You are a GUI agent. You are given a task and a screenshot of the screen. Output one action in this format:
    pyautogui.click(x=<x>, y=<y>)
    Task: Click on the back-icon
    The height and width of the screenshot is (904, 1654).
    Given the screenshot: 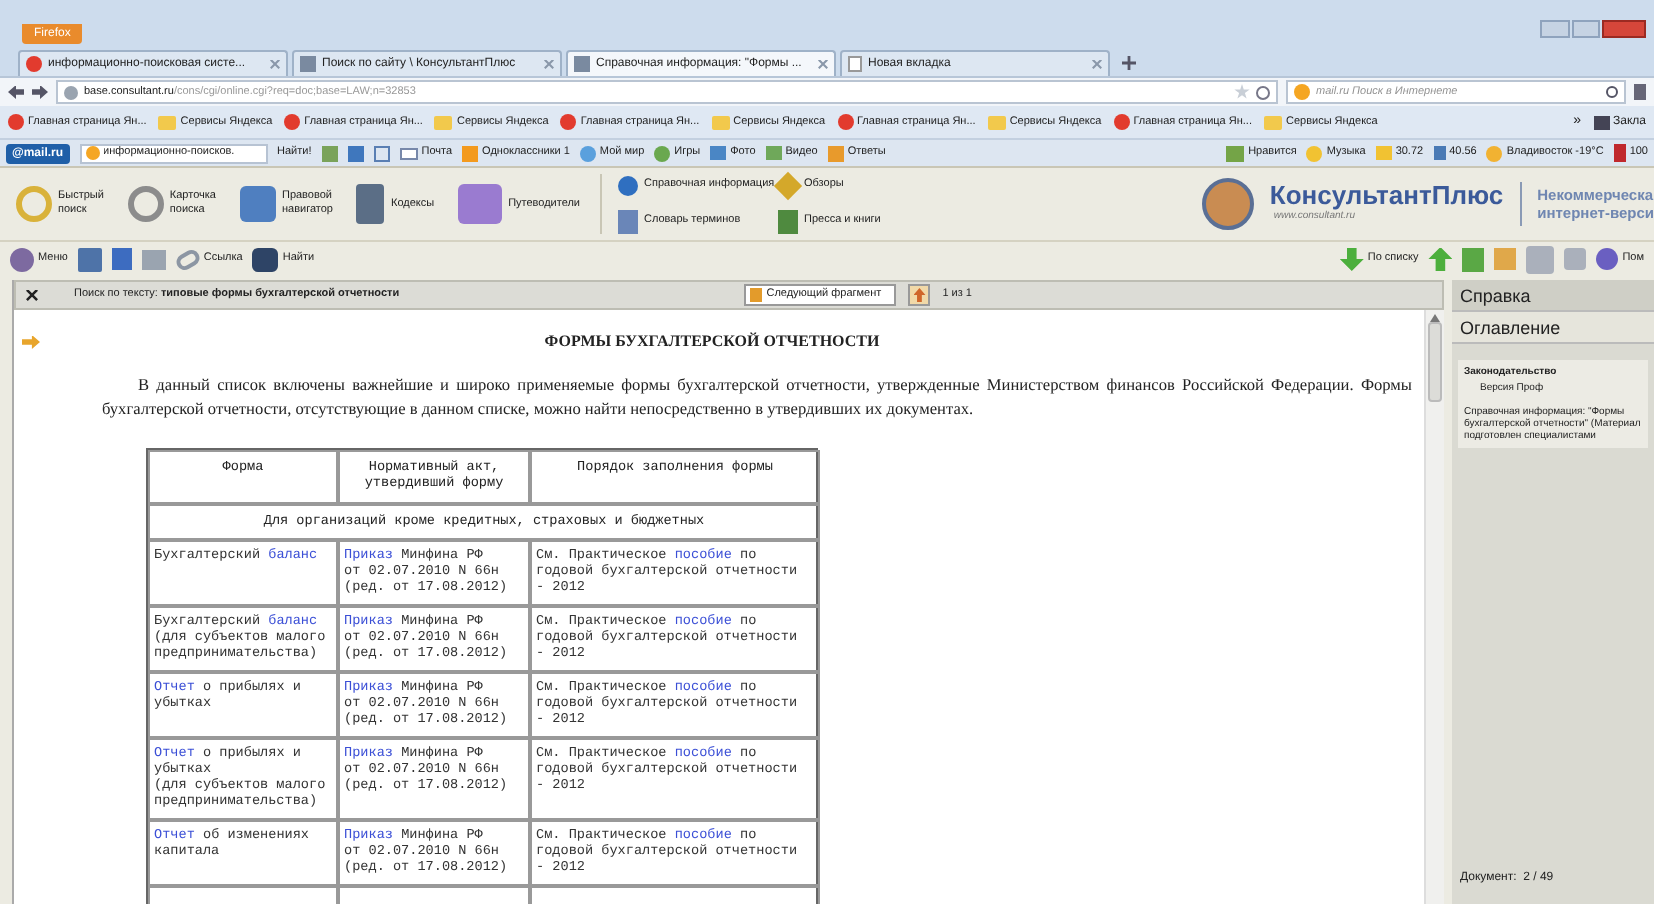 What is the action you would take?
    pyautogui.click(x=16, y=92)
    